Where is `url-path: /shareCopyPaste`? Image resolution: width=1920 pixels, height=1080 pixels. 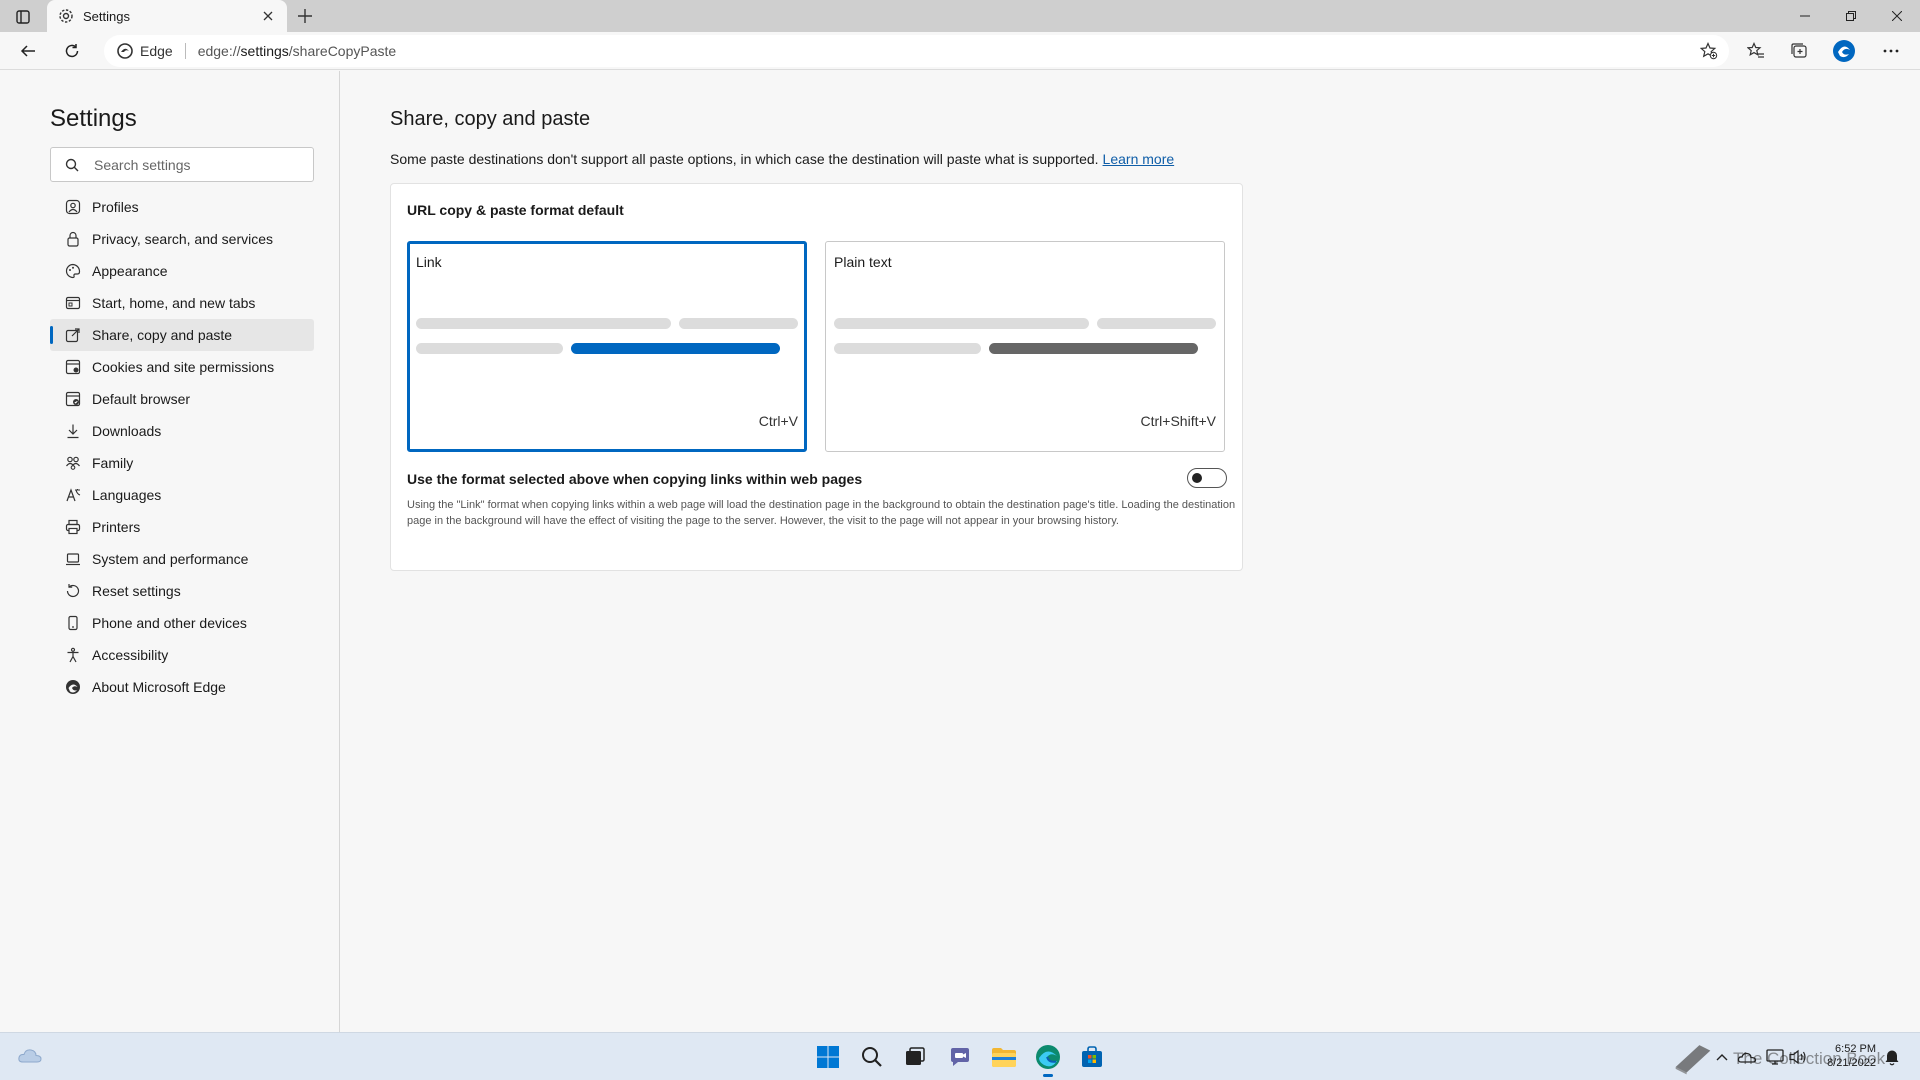 url-path: /shareCopyPaste is located at coordinates (342, 51).